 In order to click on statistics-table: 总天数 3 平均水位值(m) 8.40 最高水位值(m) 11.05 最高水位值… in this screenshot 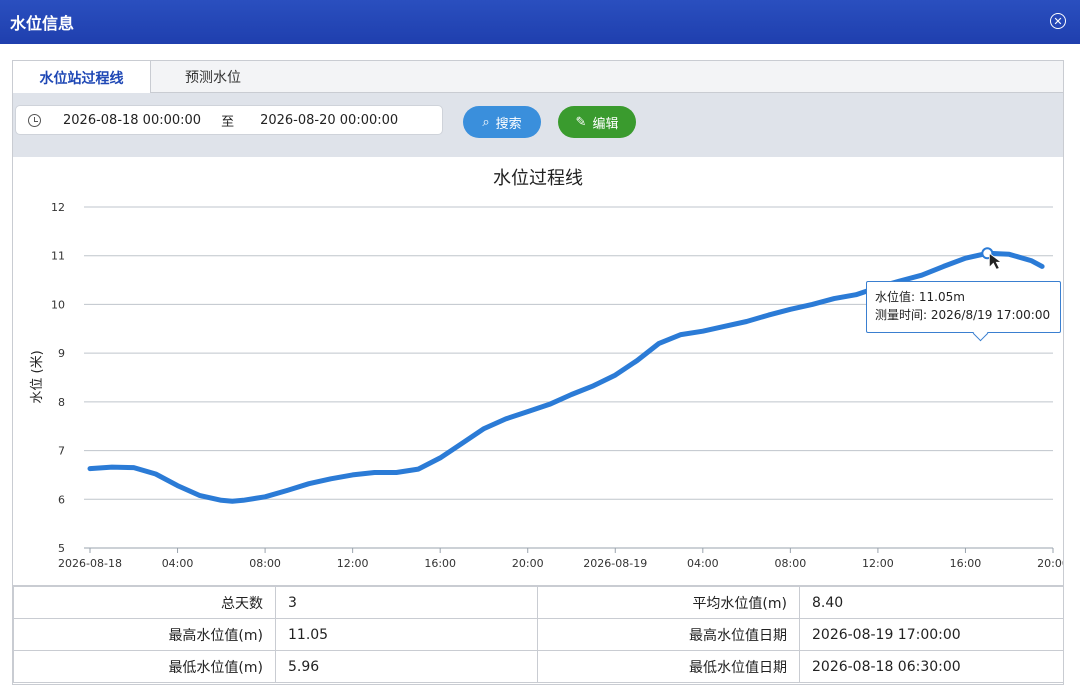, I will do `click(538, 635)`.